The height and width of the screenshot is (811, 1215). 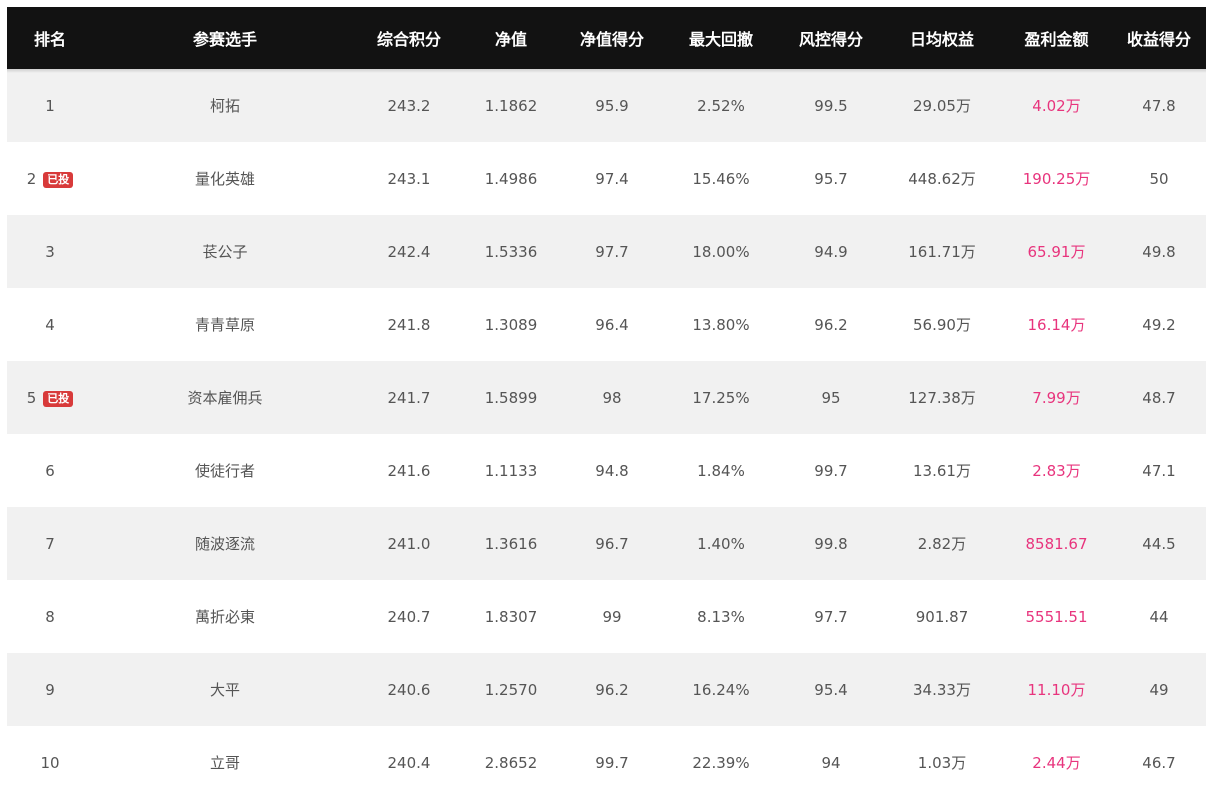 I want to click on profit-cell: 4.02万, so click(x=1056, y=106).